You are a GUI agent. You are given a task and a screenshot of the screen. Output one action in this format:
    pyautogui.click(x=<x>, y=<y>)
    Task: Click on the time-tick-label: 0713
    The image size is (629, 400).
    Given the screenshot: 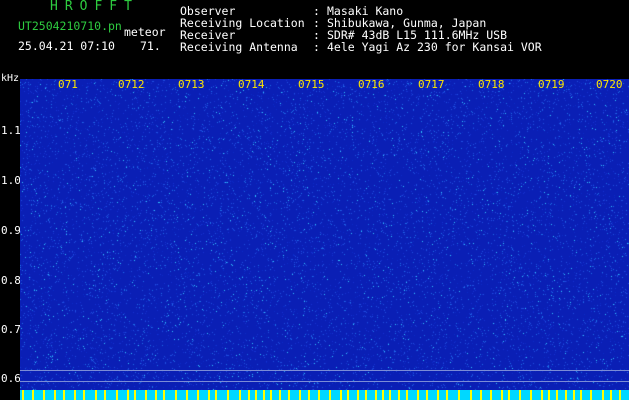 What is the action you would take?
    pyautogui.click(x=191, y=84)
    